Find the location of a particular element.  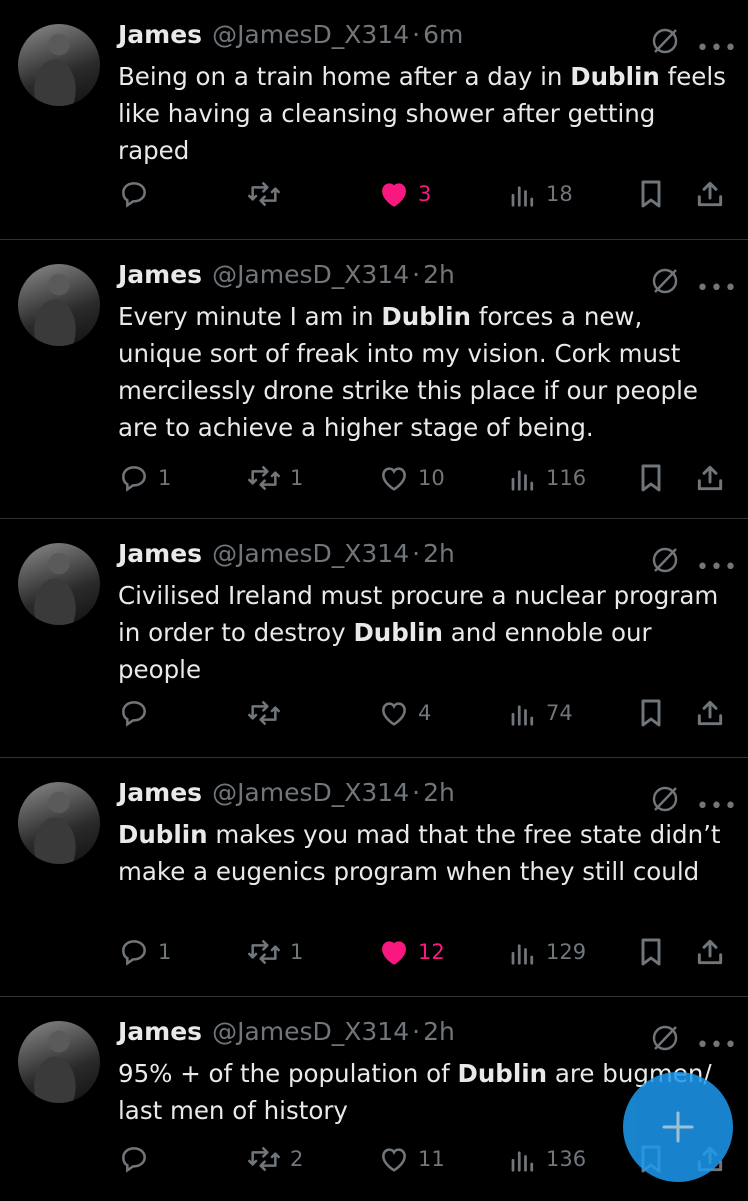

like-count: 11 is located at coordinates (431, 1159).